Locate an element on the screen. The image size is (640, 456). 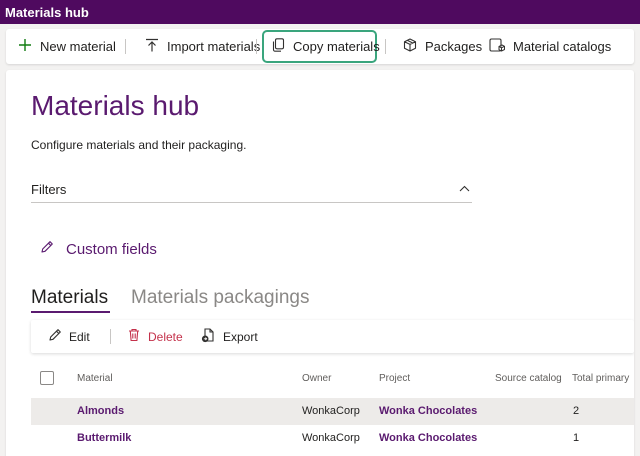
table-row: Almonds WonkaCorp Wonka Chocolates 2 is located at coordinates (332, 411).